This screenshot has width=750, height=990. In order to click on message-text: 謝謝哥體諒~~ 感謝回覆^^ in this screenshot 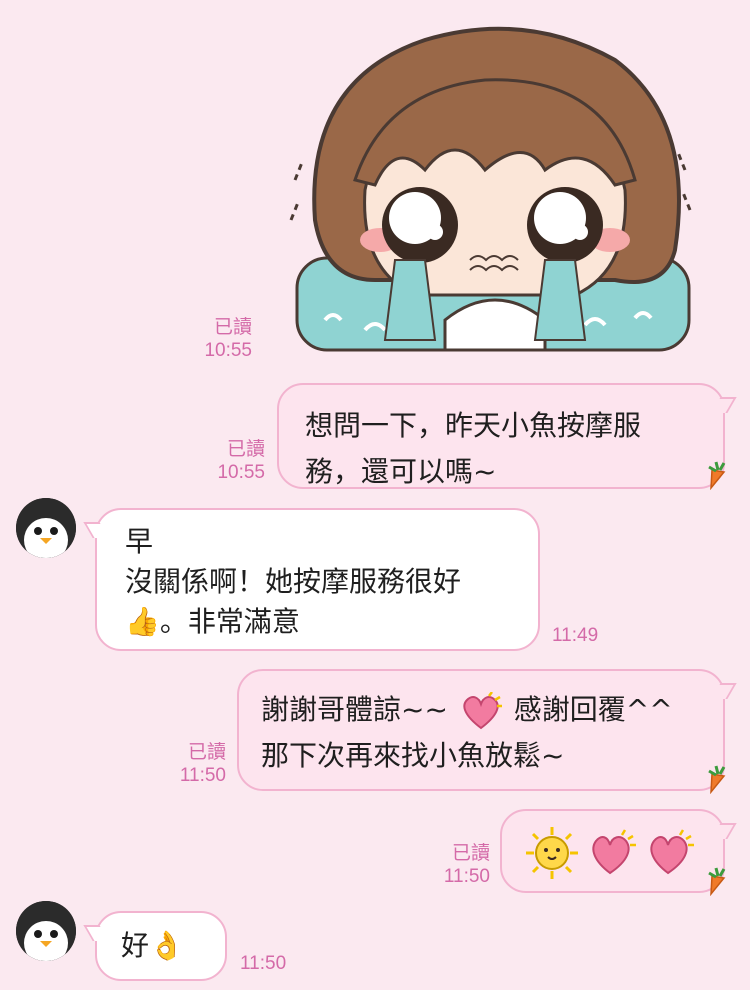, I will do `click(481, 710)`.